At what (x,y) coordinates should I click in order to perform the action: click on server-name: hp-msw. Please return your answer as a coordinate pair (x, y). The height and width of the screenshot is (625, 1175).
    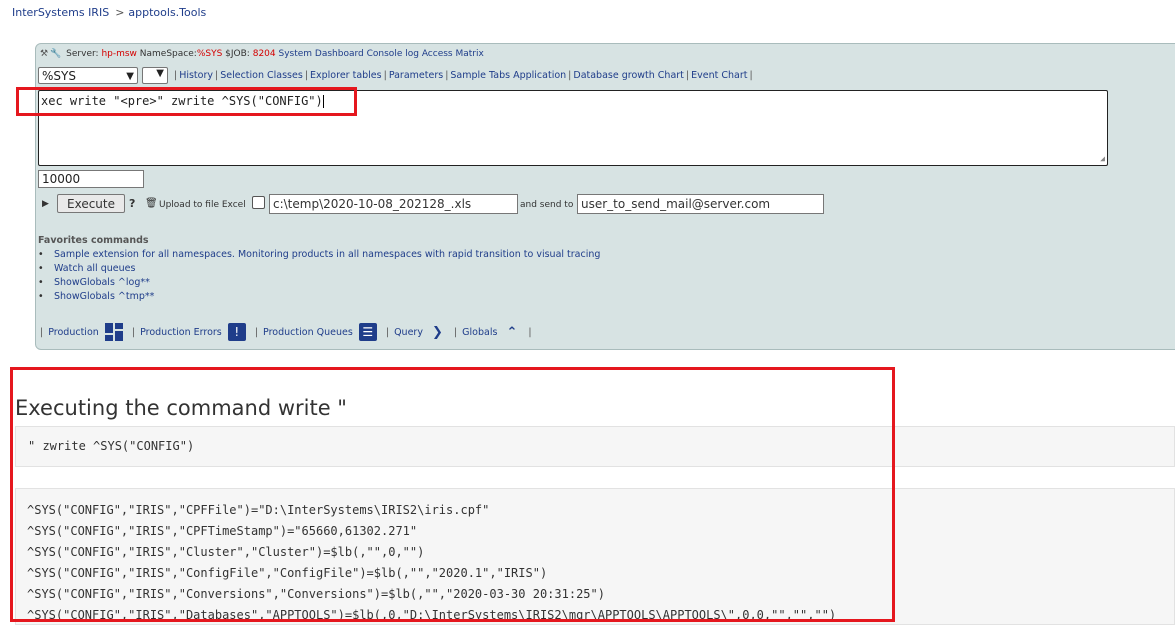
    Looking at the image, I should click on (119, 54).